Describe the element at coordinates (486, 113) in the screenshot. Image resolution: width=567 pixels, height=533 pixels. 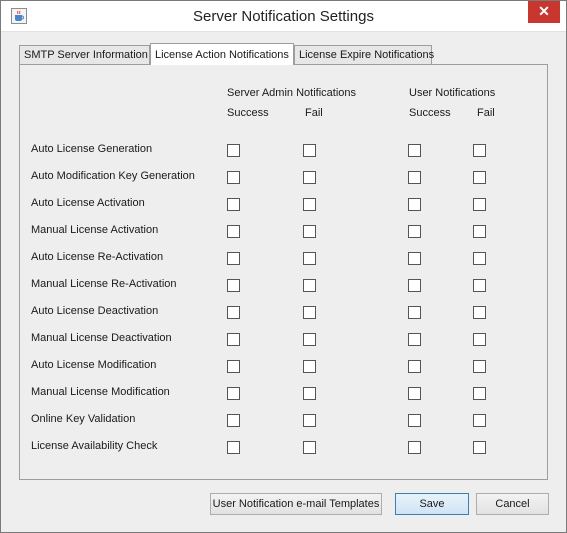
I see `user-fail-header: Fail` at that location.